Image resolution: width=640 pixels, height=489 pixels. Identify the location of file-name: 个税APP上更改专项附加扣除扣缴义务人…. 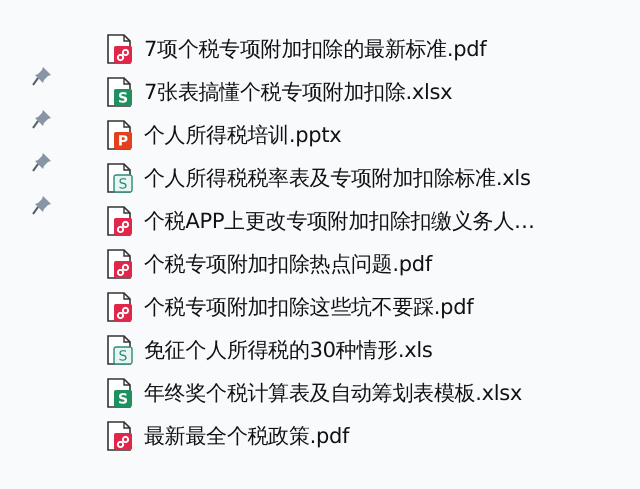
(339, 220).